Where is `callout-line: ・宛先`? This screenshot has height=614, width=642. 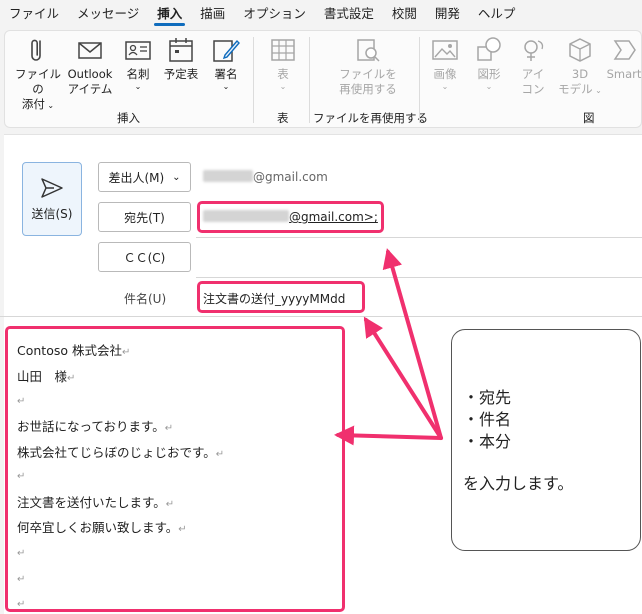
callout-line: ・宛先 is located at coordinates (487, 397).